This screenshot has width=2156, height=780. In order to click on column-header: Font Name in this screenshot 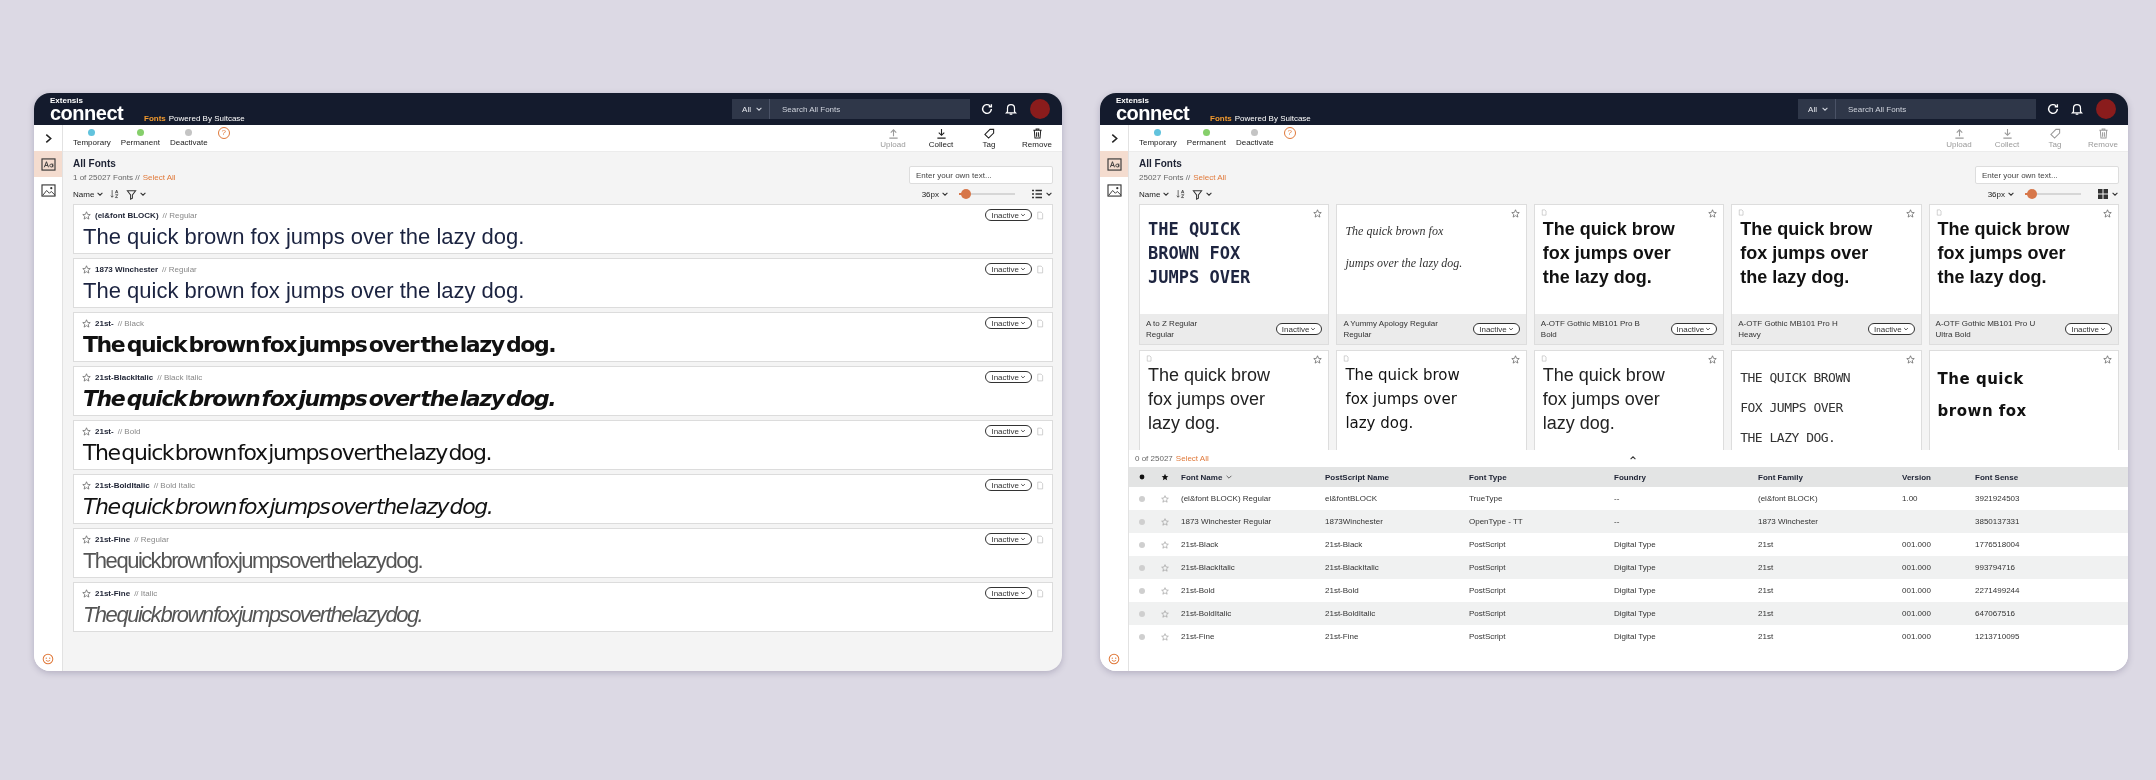, I will do `click(1253, 477)`.